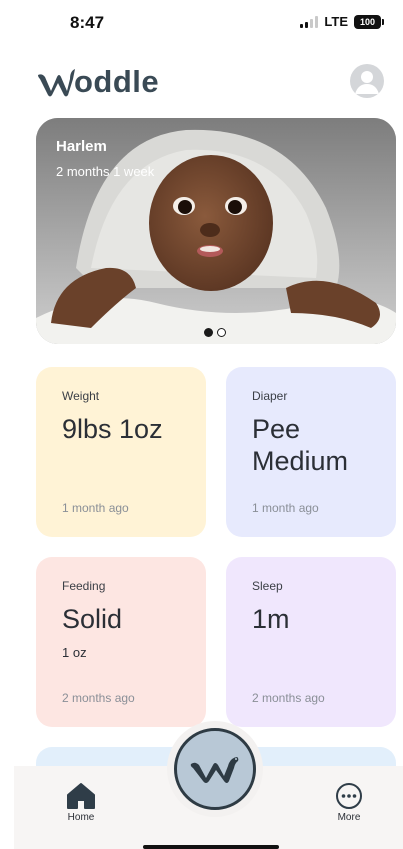 The height and width of the screenshot is (849, 403). I want to click on nav-more-button: More, so click(349, 802).